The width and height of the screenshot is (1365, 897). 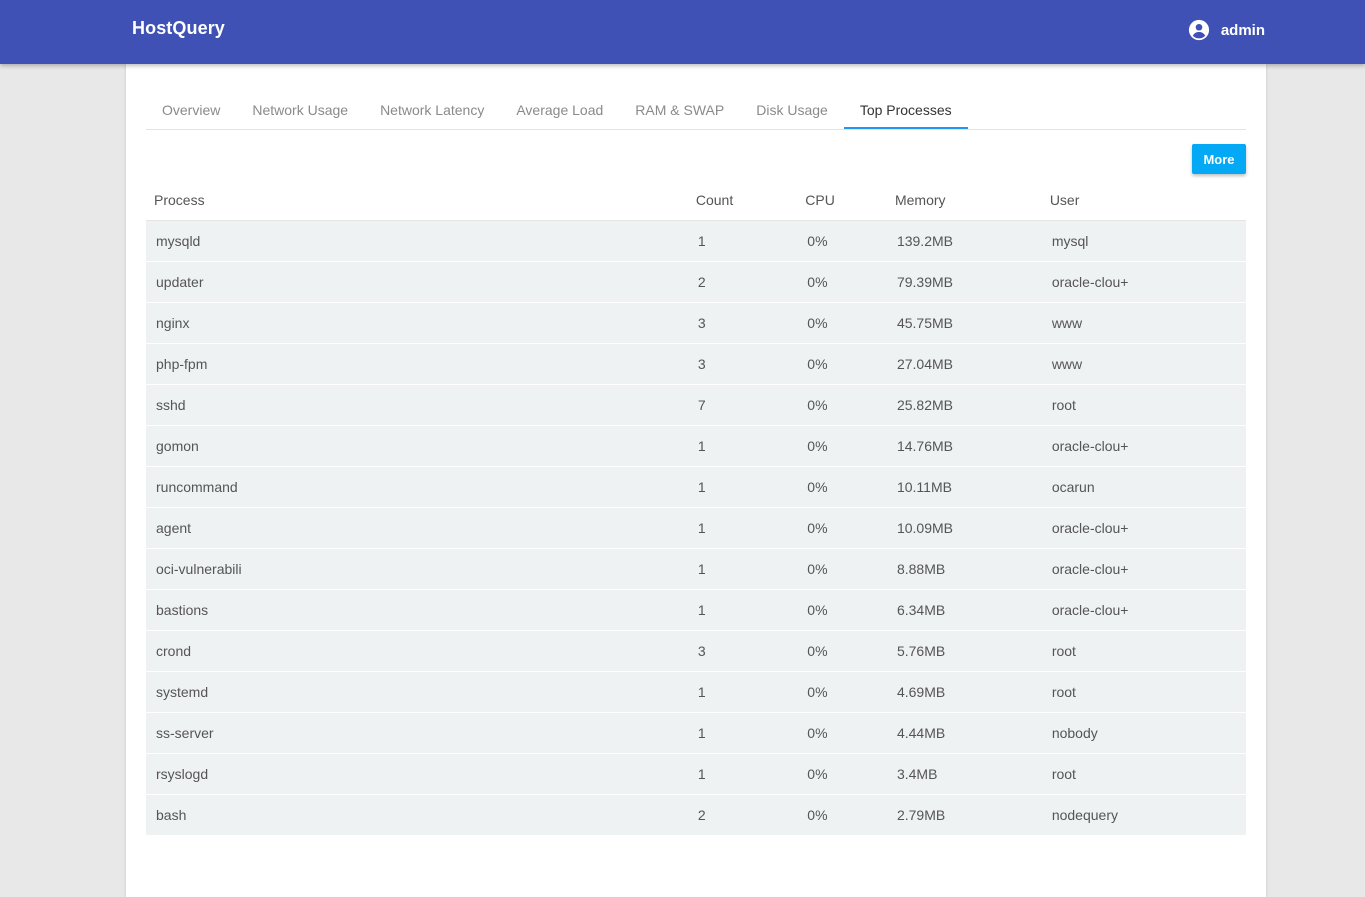 What do you see at coordinates (421, 815) in the screenshot?
I see `cell-process: bash` at bounding box center [421, 815].